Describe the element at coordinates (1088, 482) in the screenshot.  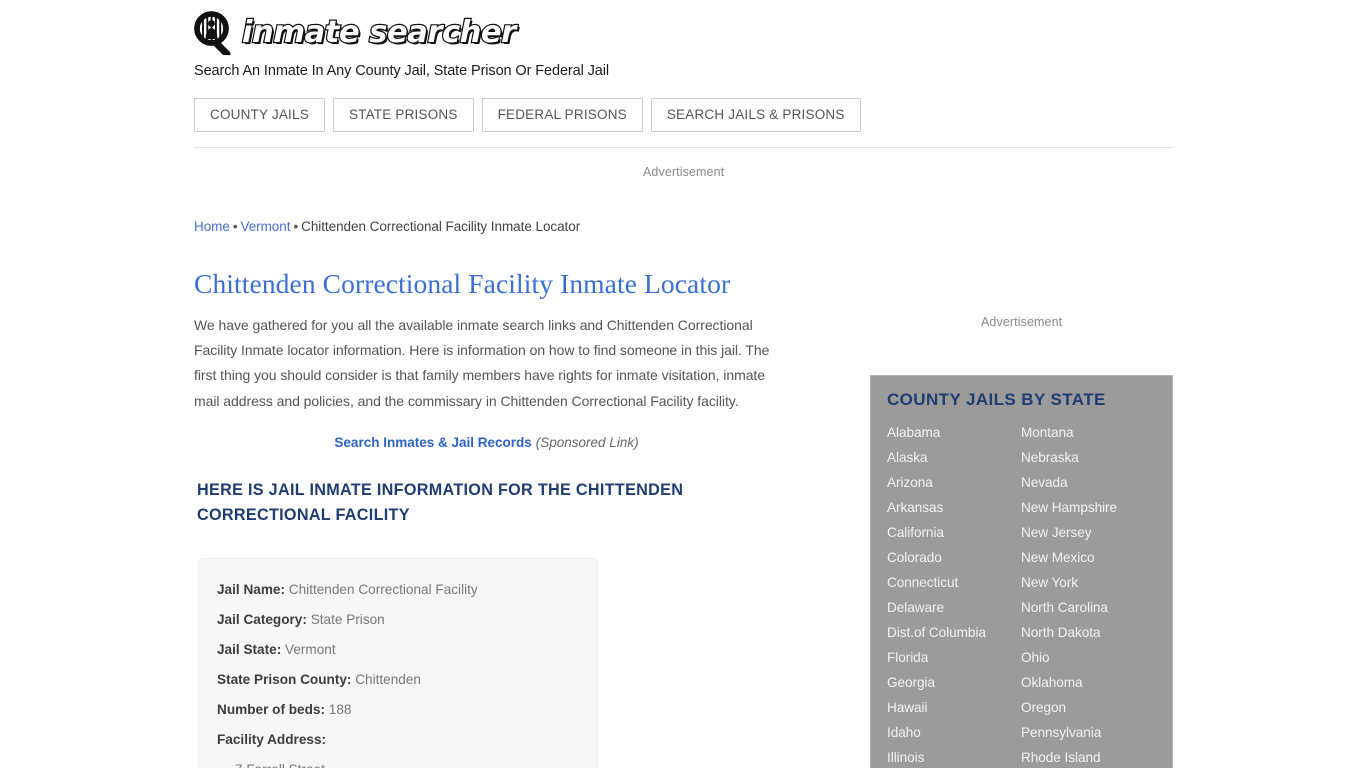
I see `state-link-nevada: Nevada` at that location.